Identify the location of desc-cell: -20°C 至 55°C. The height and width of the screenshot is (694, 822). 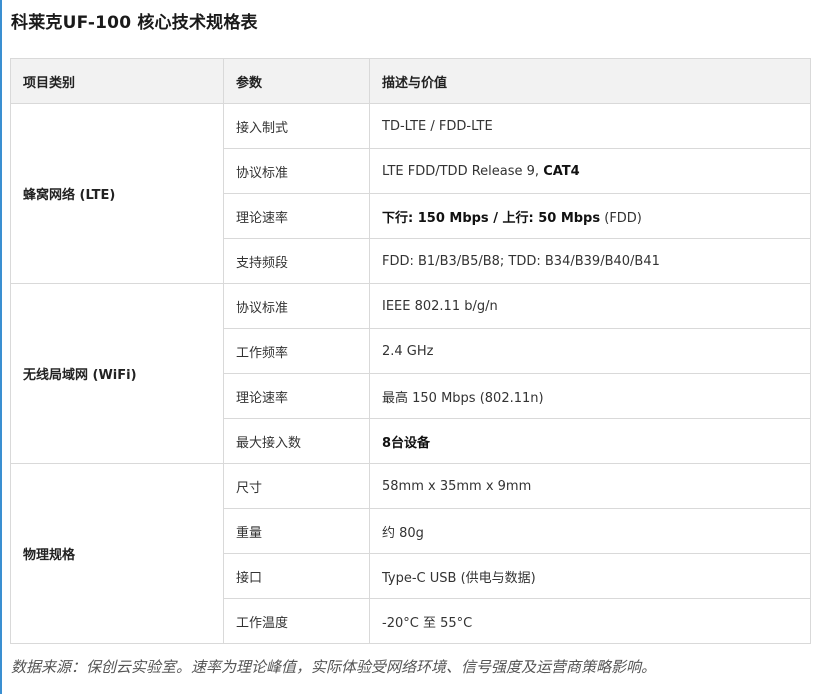
(590, 621).